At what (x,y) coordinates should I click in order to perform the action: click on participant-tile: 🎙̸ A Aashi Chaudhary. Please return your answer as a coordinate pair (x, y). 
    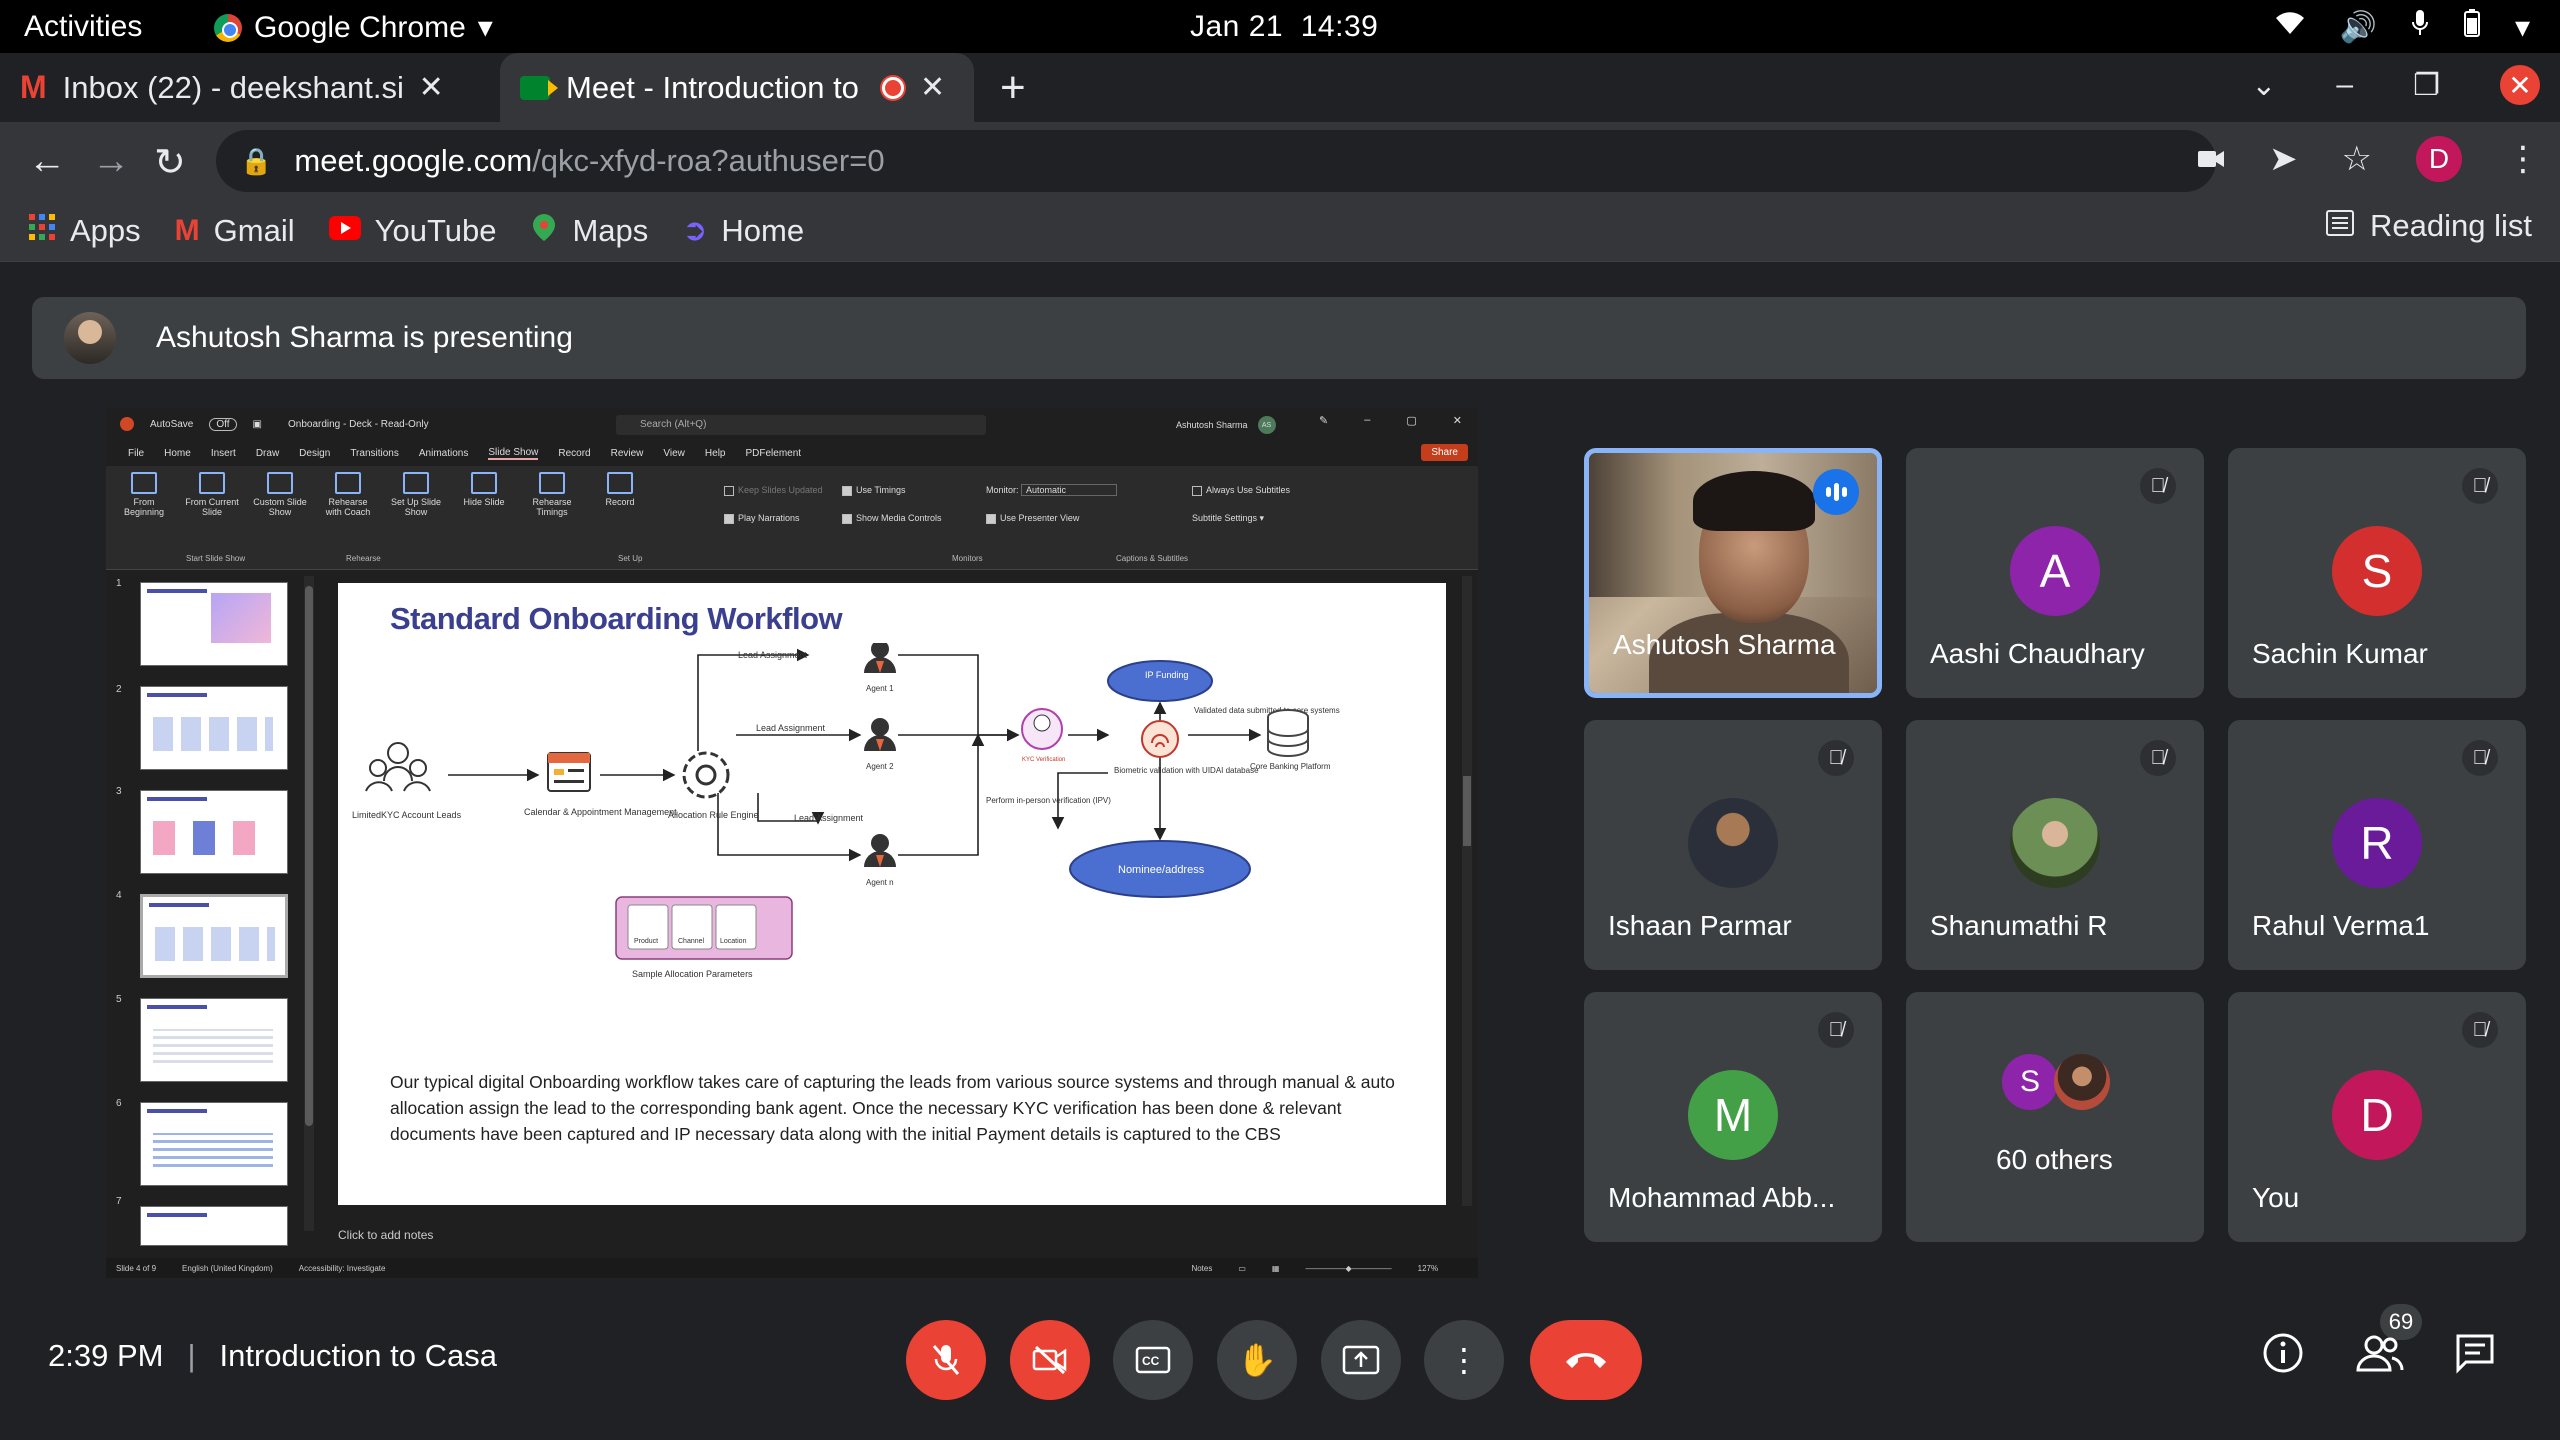
    Looking at the image, I should click on (2055, 573).